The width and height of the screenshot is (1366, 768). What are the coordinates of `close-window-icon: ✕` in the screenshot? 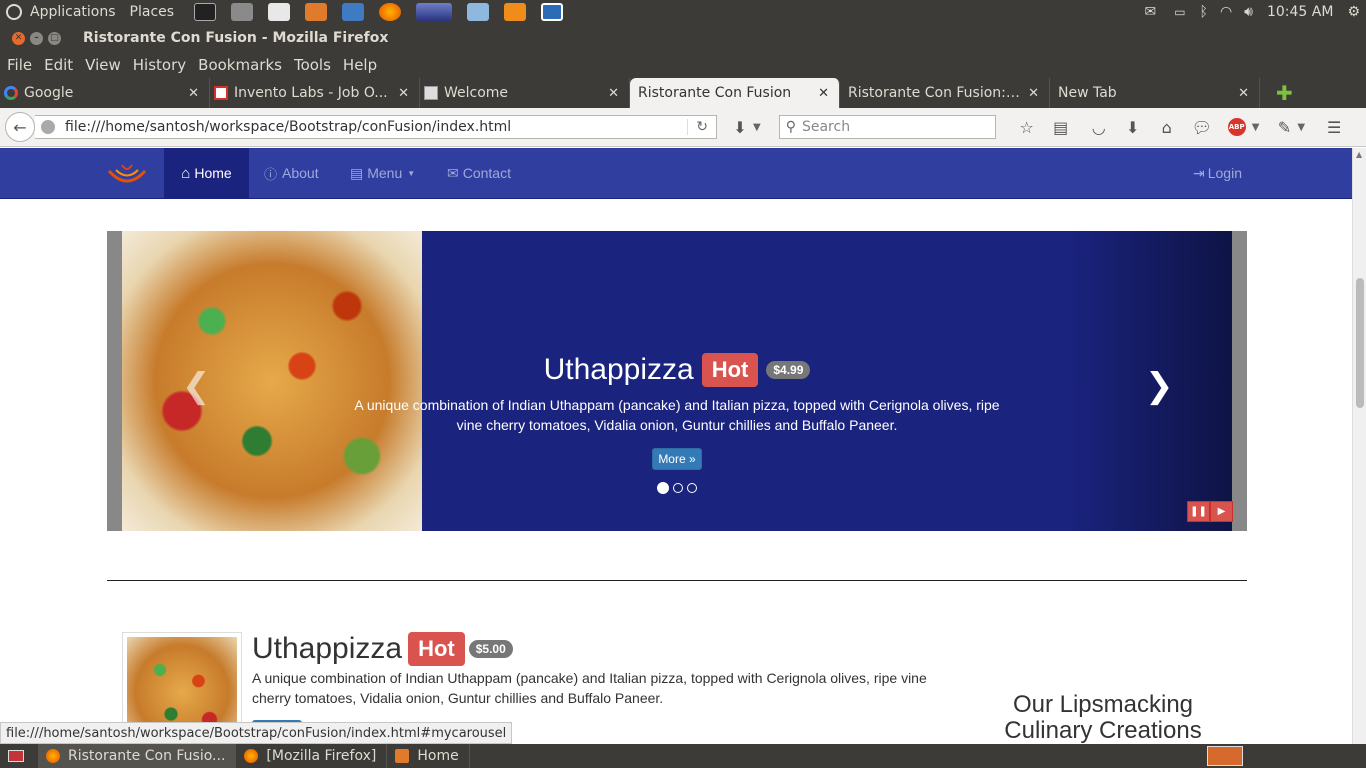 It's located at (18, 38).